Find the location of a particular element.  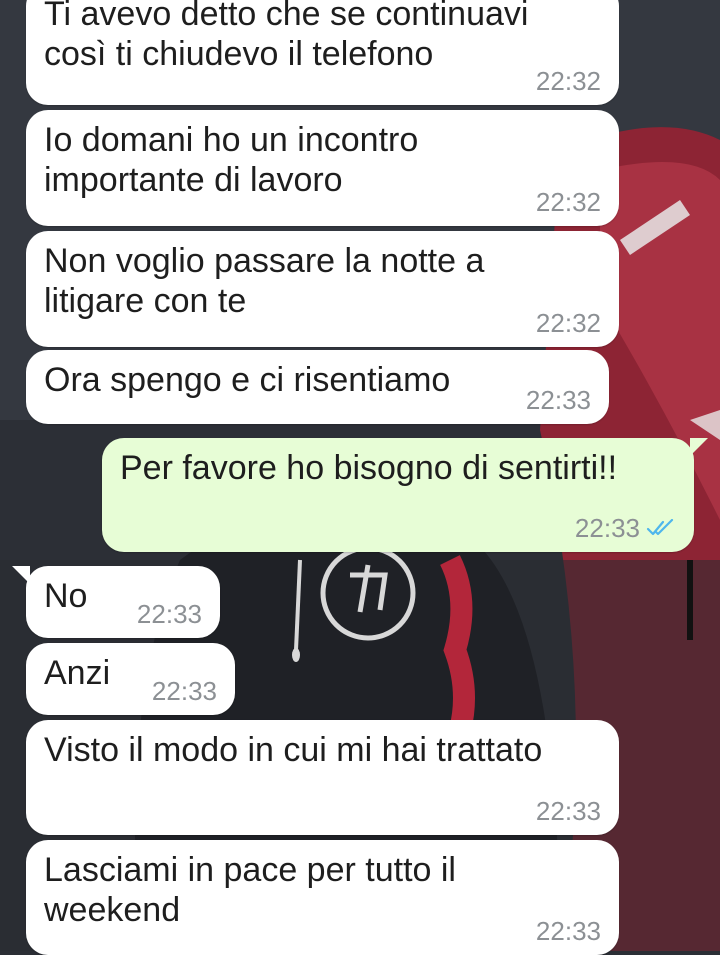

message-text: Lasciami in pace per tutto il weekend is located at coordinates (250, 890).